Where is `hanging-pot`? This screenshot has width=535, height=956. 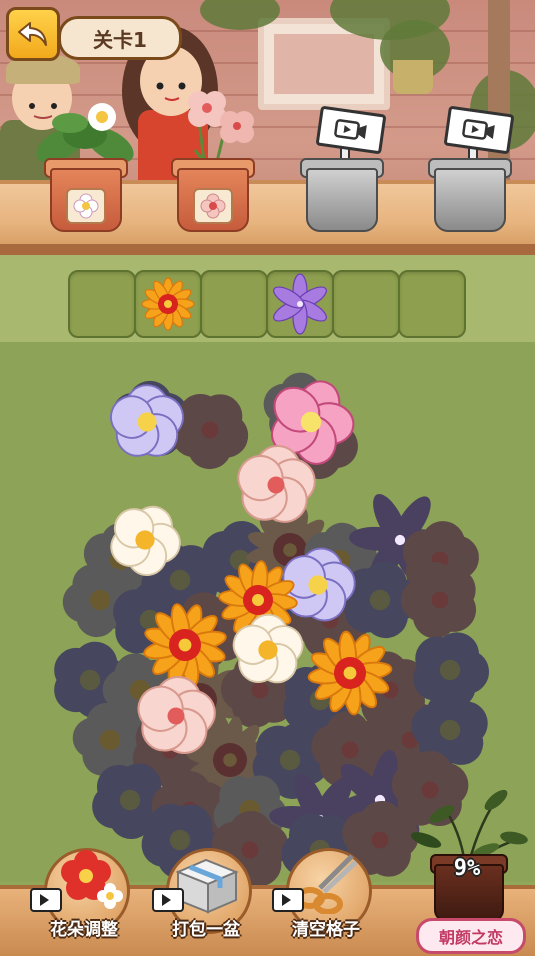
hanging-pot is located at coordinates (413, 77).